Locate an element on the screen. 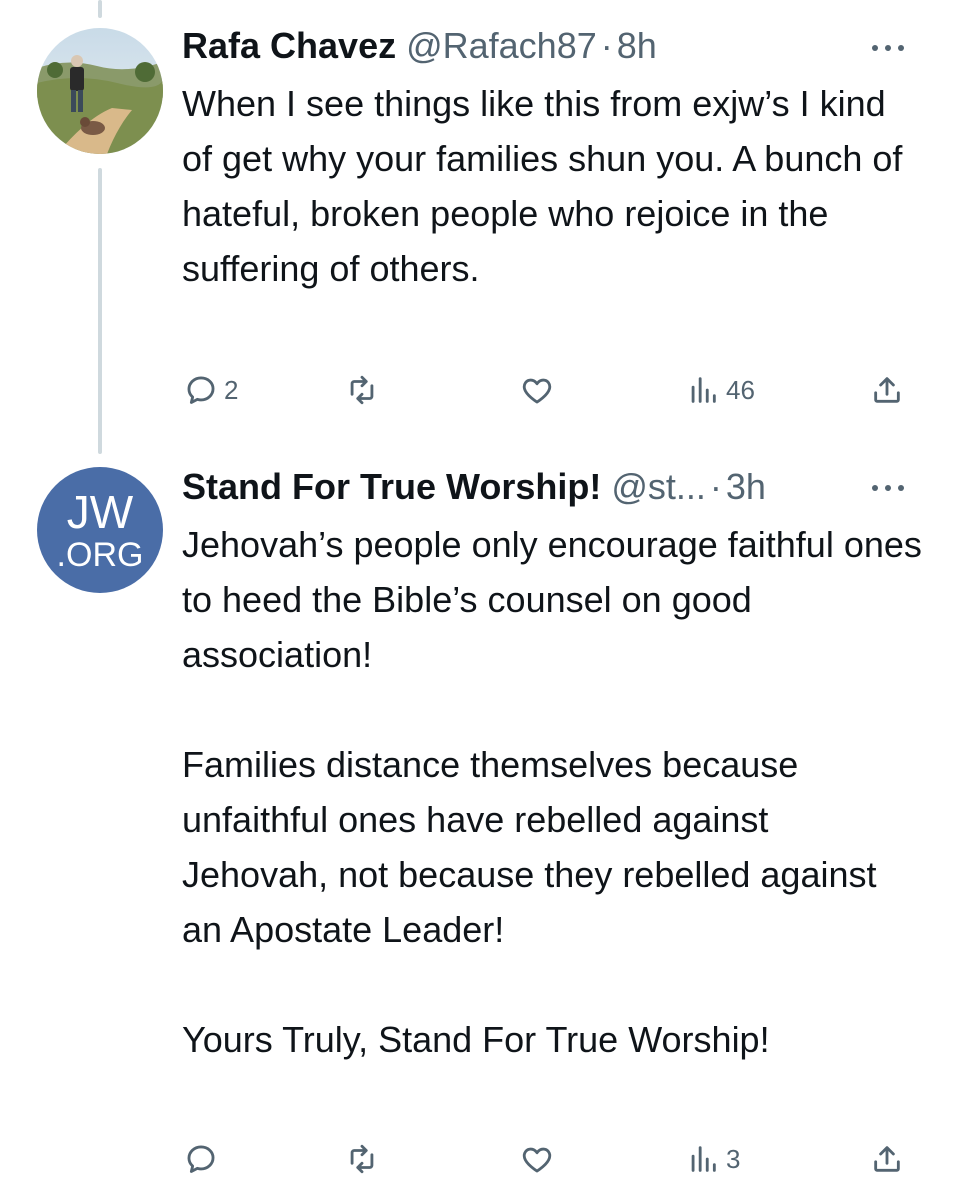 Image resolution: width=953 pixels, height=1200 pixels. view-count: 3 is located at coordinates (733, 1158).